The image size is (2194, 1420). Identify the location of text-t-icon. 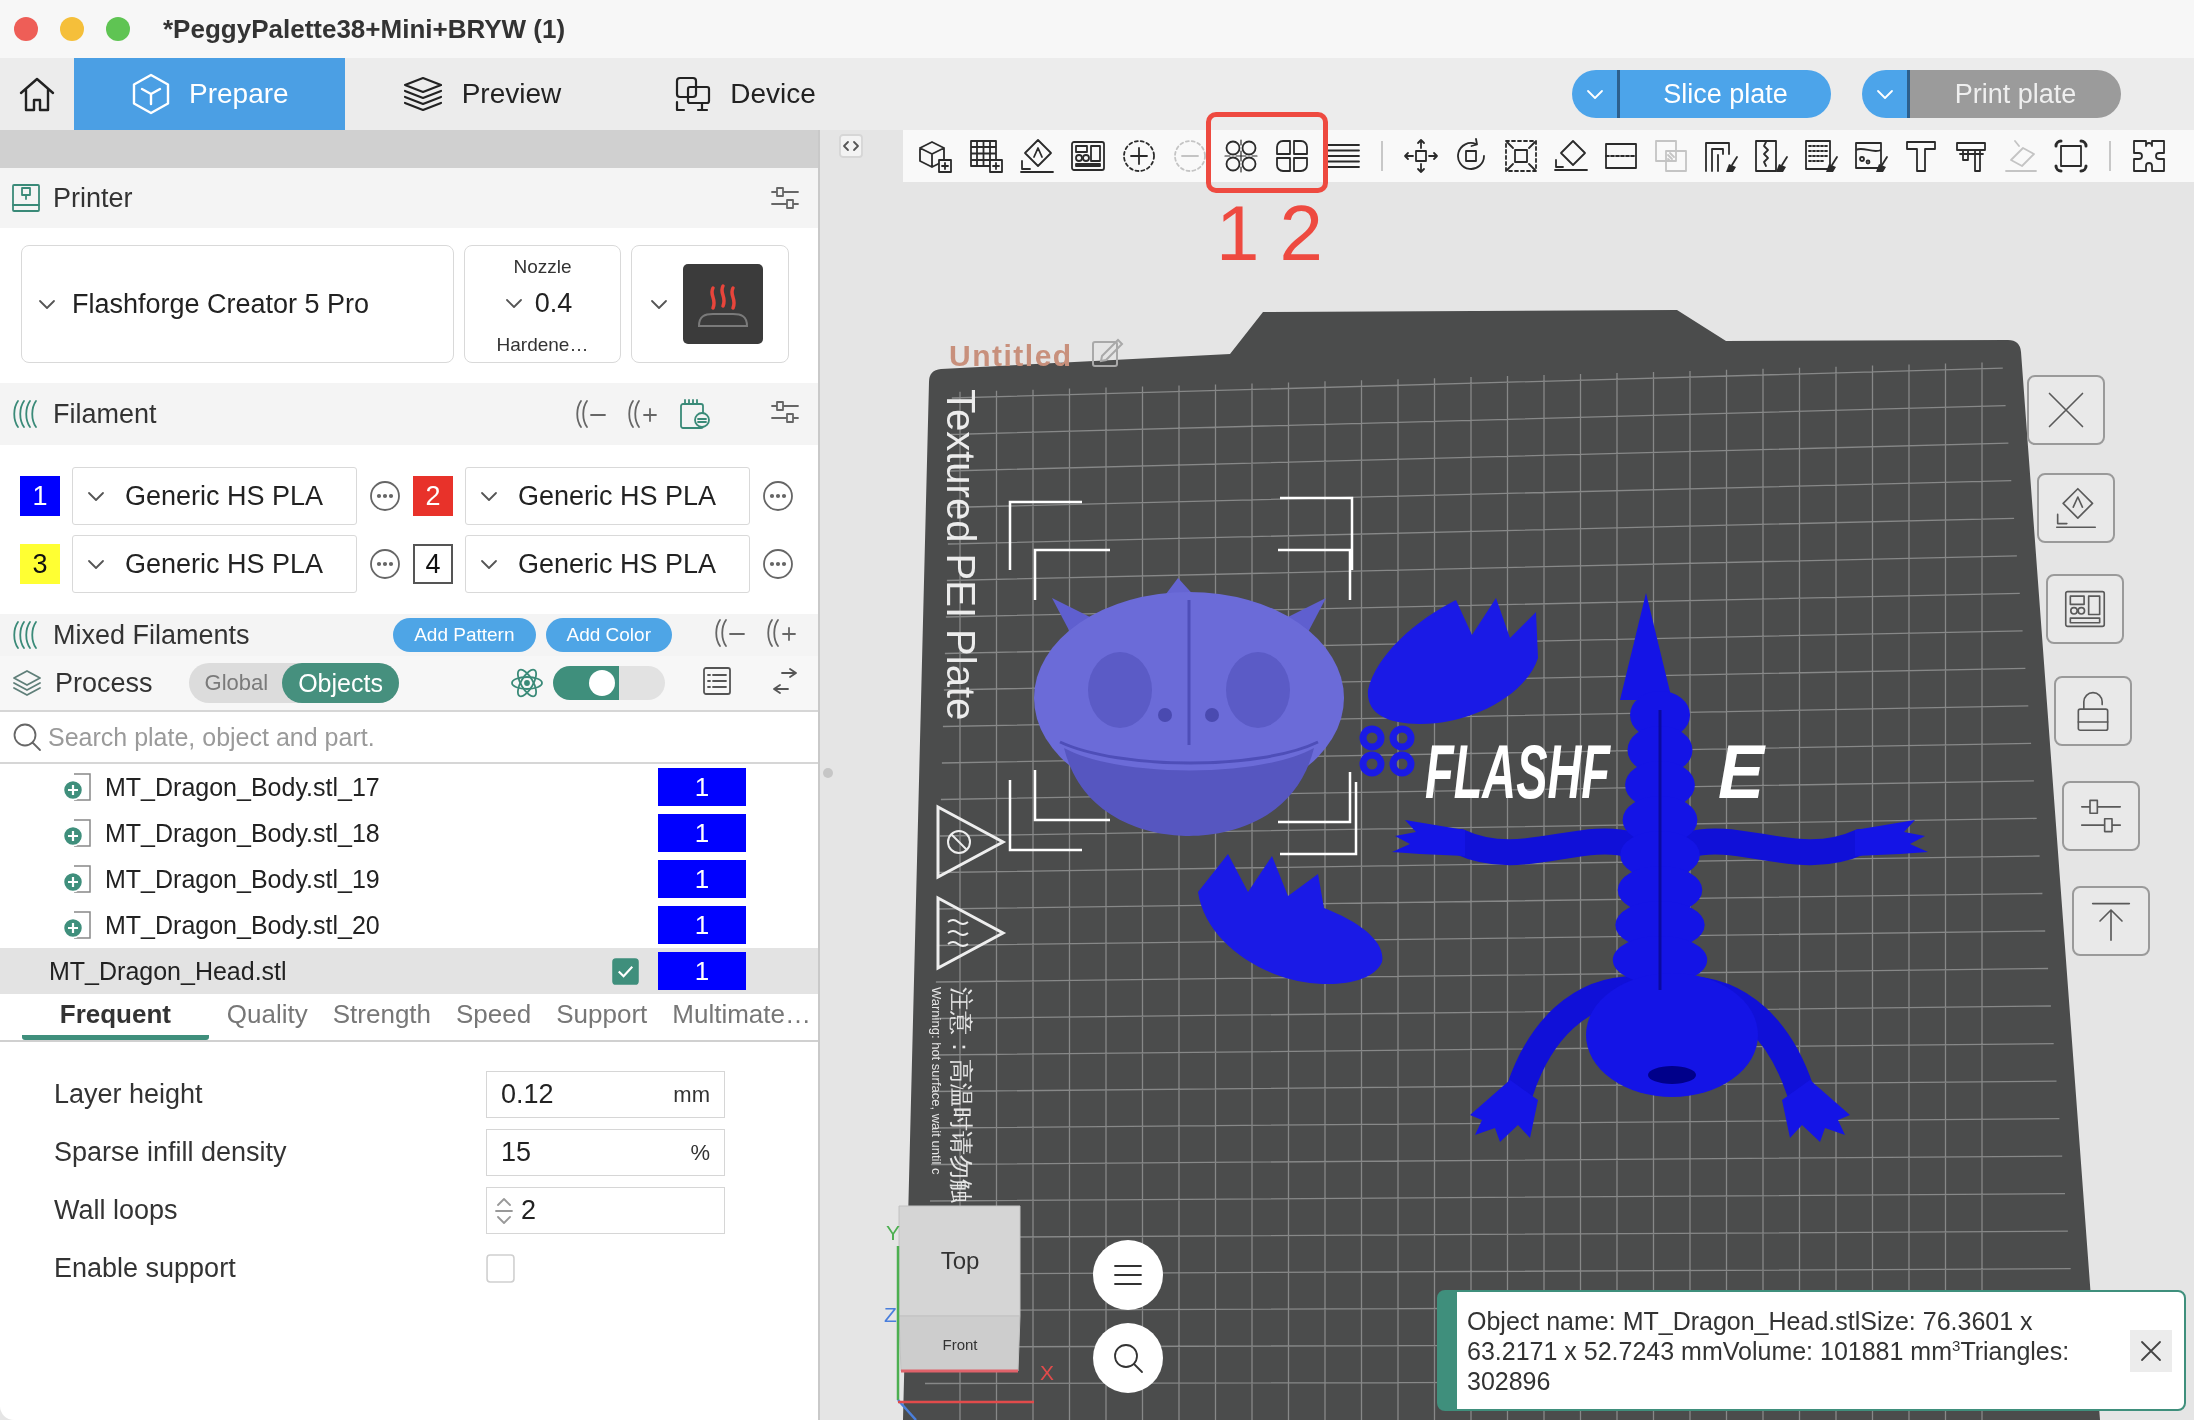
(1921, 156).